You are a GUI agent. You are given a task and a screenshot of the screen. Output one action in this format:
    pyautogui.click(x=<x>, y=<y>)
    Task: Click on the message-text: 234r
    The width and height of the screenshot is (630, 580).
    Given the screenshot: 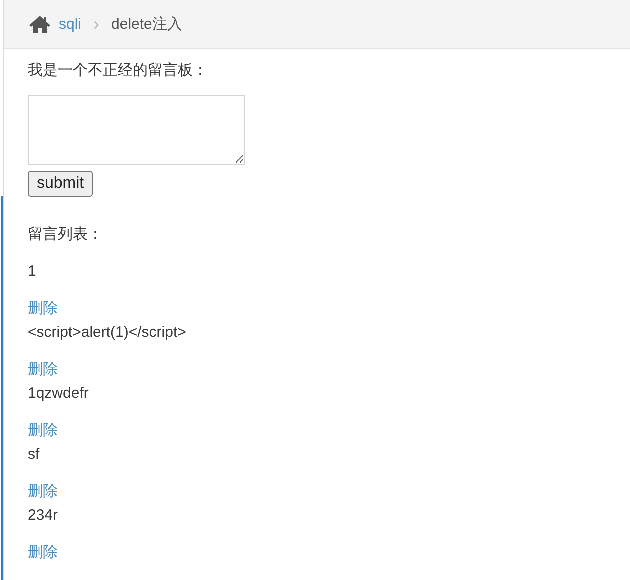 What is the action you would take?
    pyautogui.click(x=44, y=516)
    